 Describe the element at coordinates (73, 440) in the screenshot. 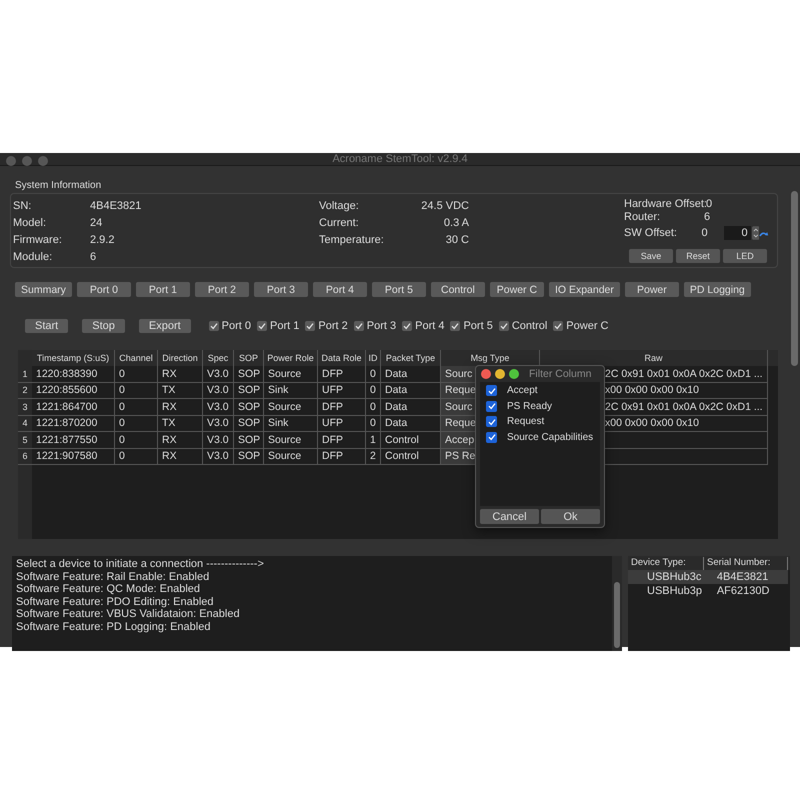

I see `table-cell: 1221:877550` at that location.